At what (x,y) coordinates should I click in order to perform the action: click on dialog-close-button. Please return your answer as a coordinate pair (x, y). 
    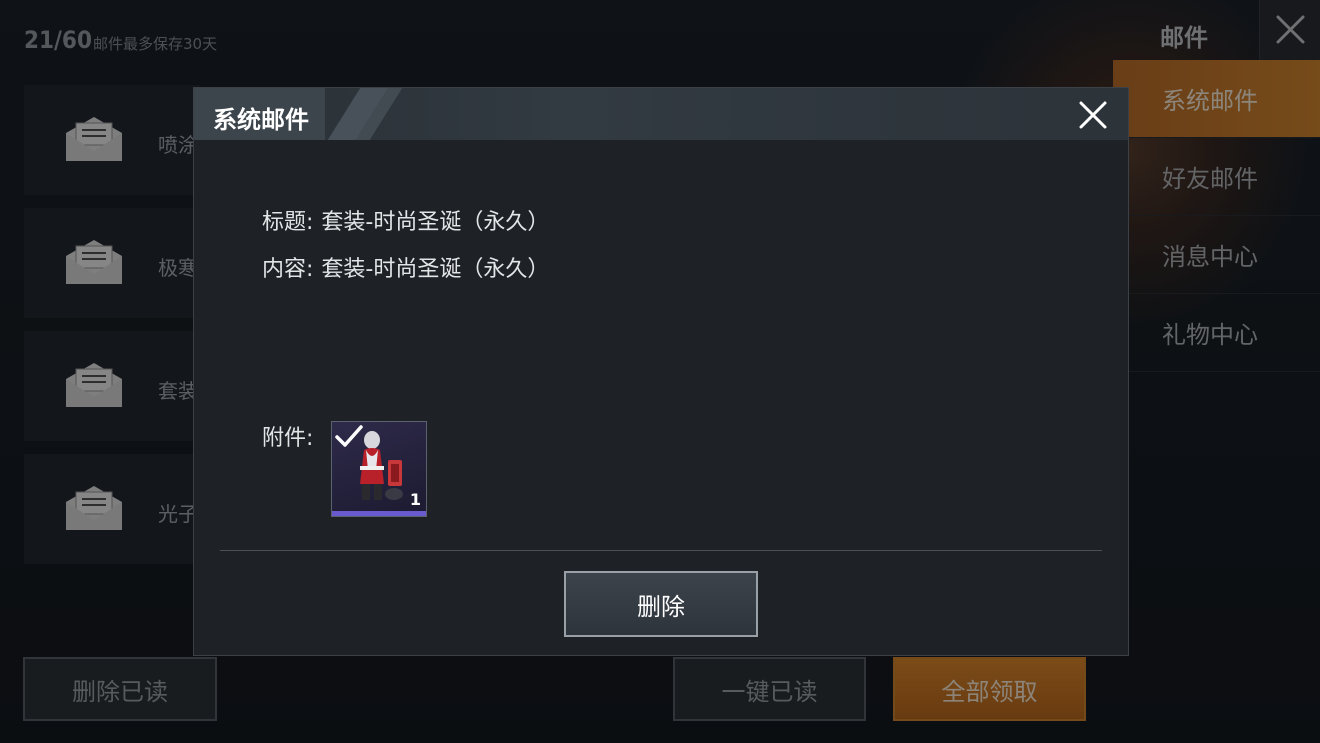
    Looking at the image, I should click on (1093, 115).